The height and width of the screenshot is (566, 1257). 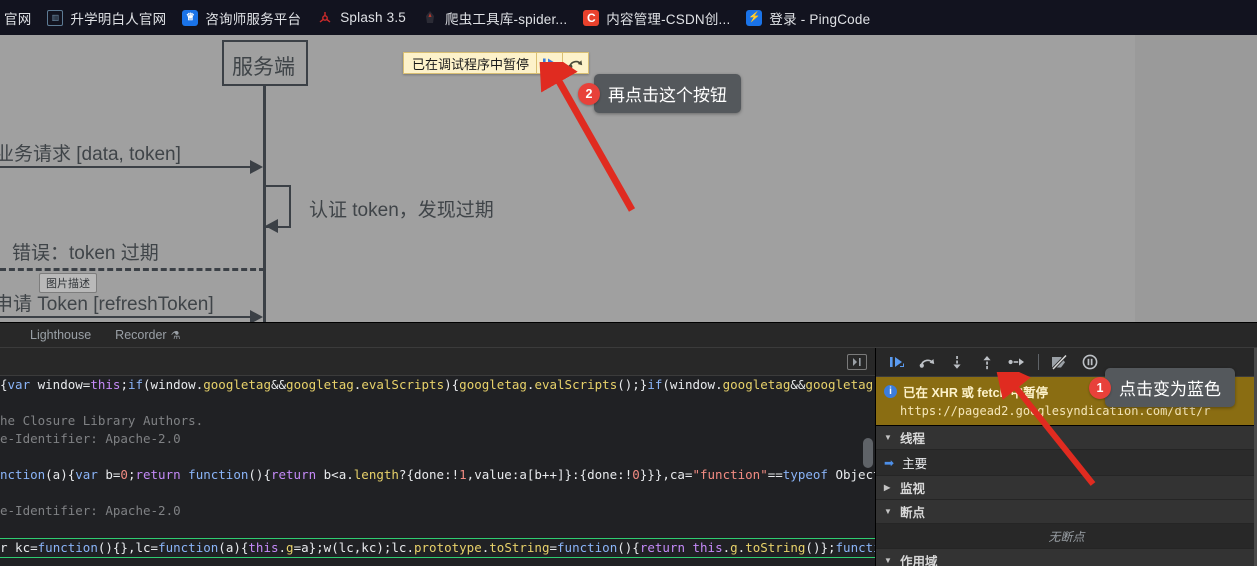 I want to click on step-button, so click(x=1017, y=362).